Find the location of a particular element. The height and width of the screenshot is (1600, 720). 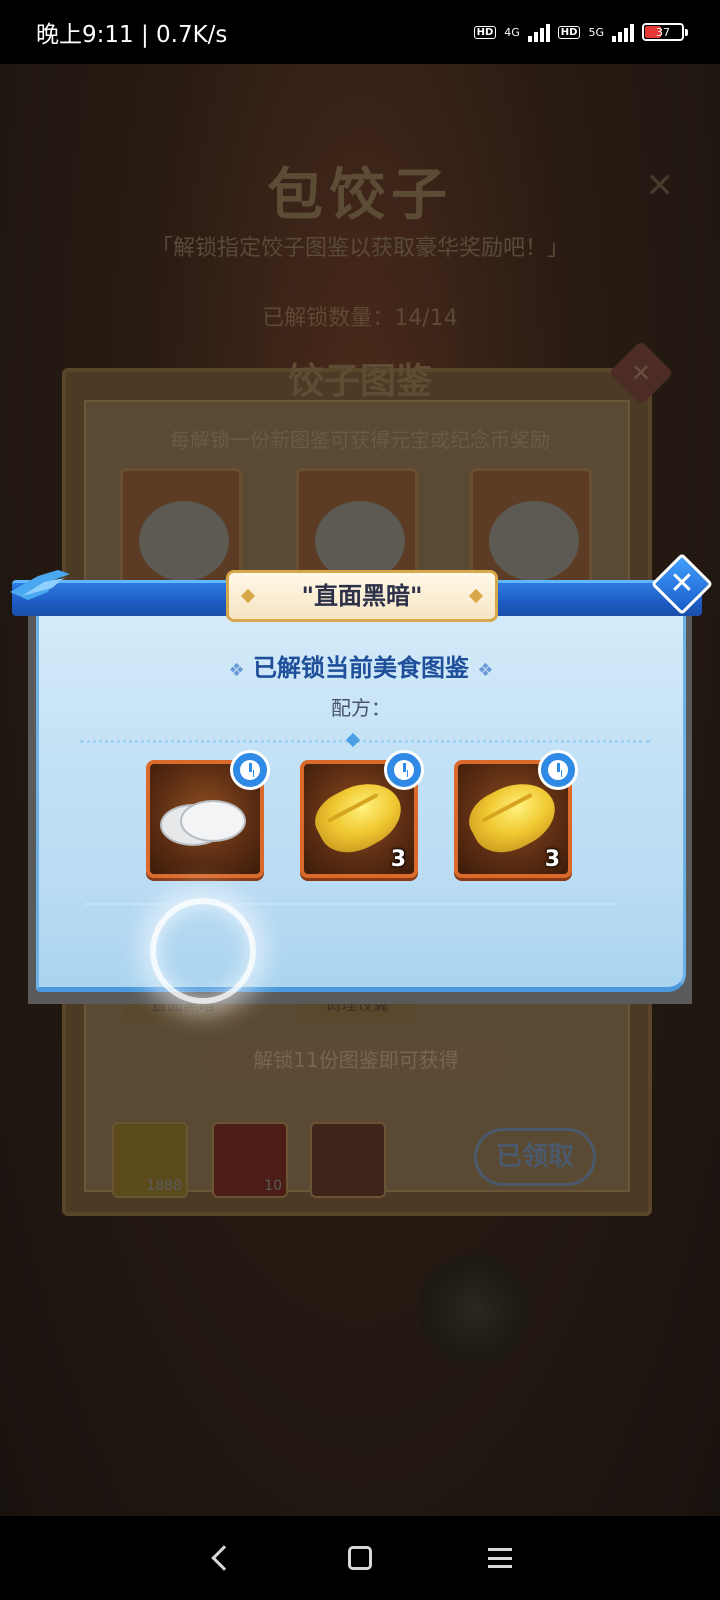

event-close-icon: ✕ is located at coordinates (660, 186).